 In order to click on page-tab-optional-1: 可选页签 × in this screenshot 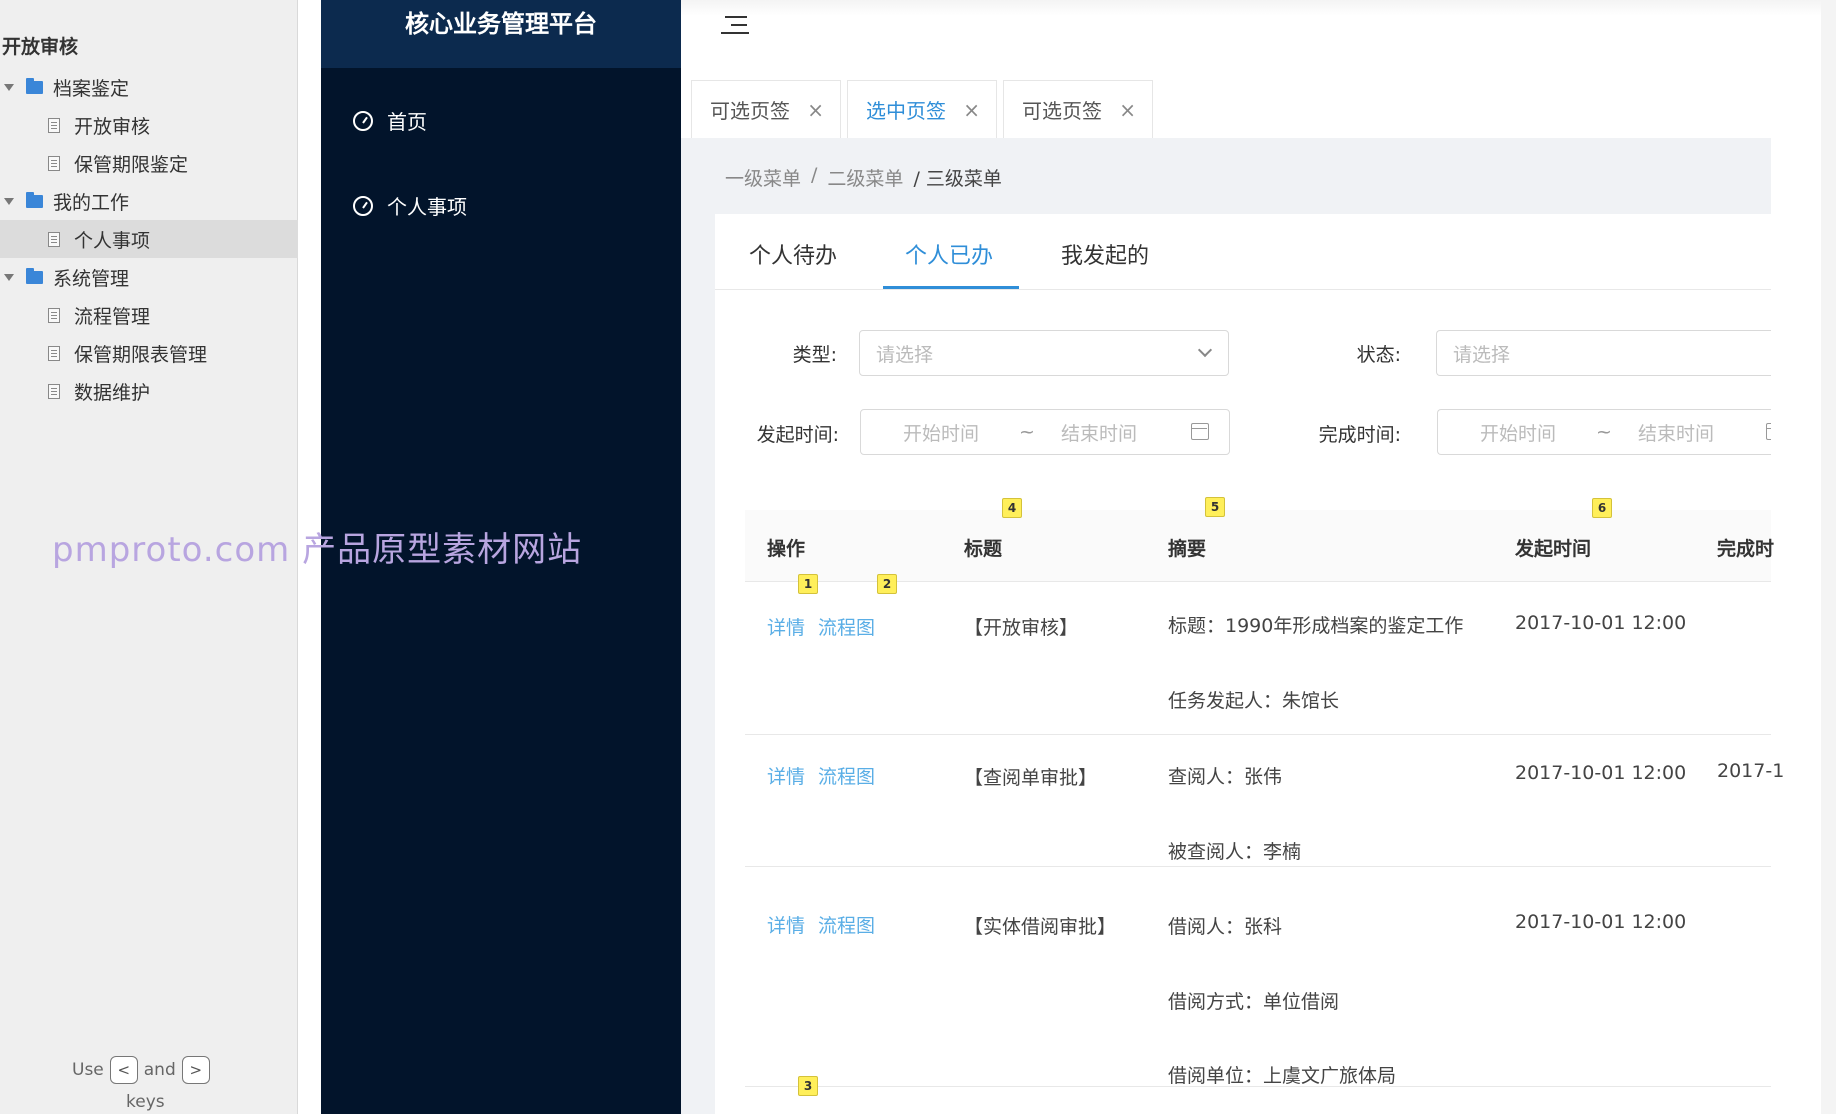, I will do `click(766, 109)`.